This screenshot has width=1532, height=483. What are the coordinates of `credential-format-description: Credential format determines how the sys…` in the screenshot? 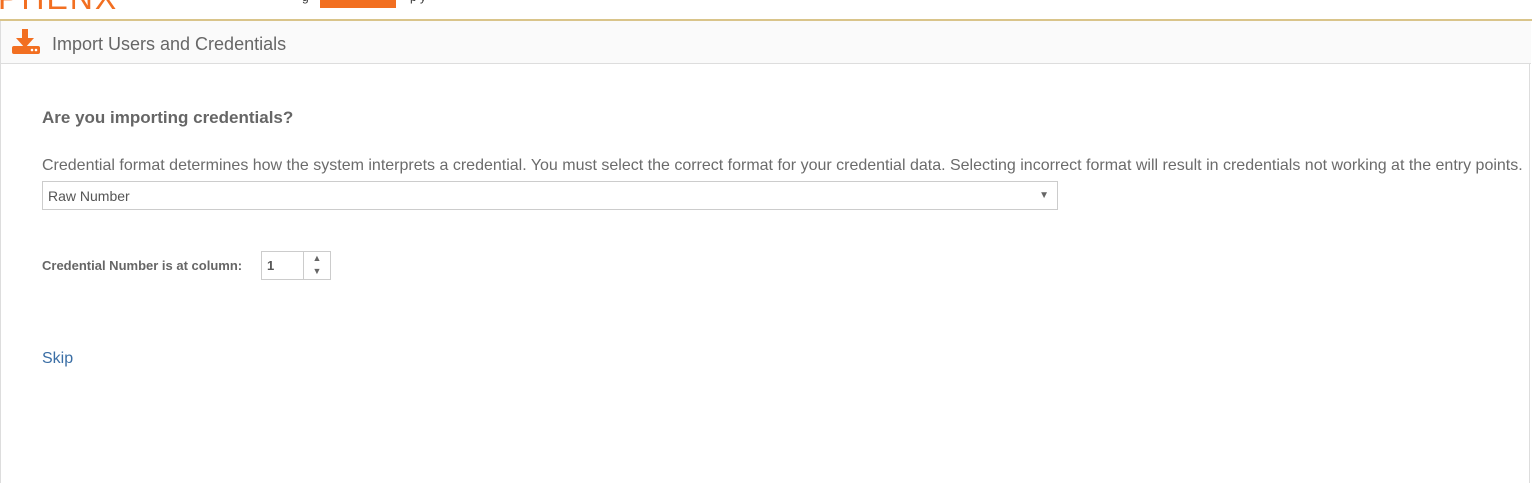 It's located at (782, 165).